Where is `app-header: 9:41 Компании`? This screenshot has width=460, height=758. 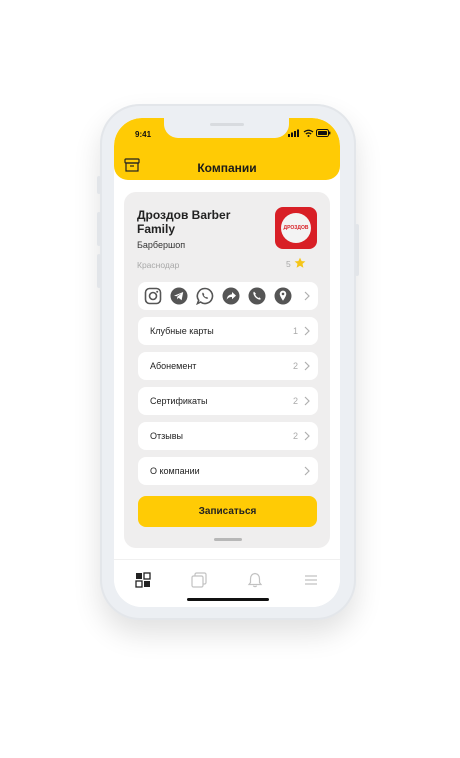 app-header: 9:41 Компании is located at coordinates (227, 149).